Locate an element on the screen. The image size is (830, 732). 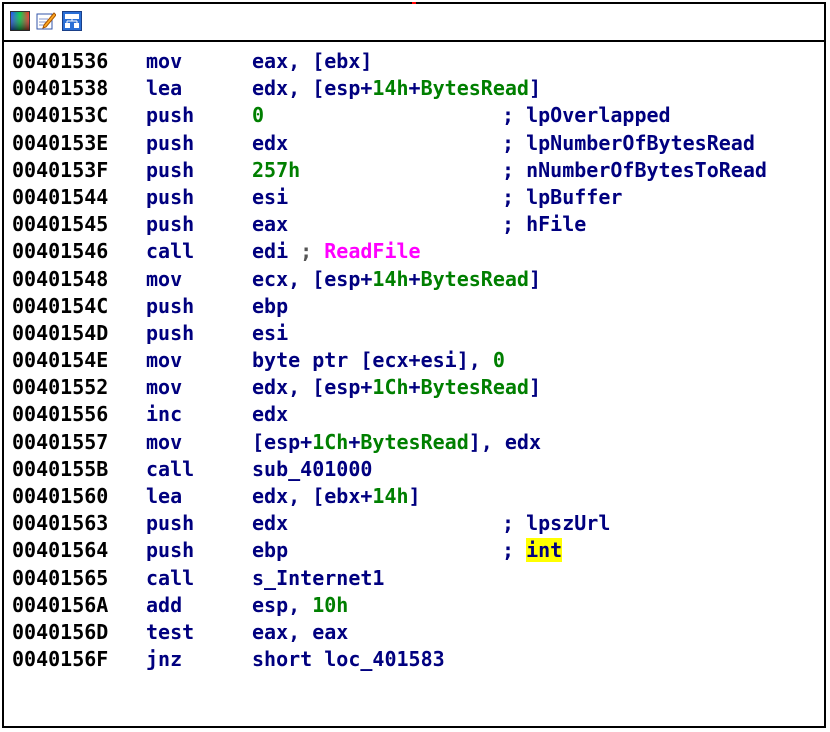
code-line: 00401556 inc edx is located at coordinates (418, 414).